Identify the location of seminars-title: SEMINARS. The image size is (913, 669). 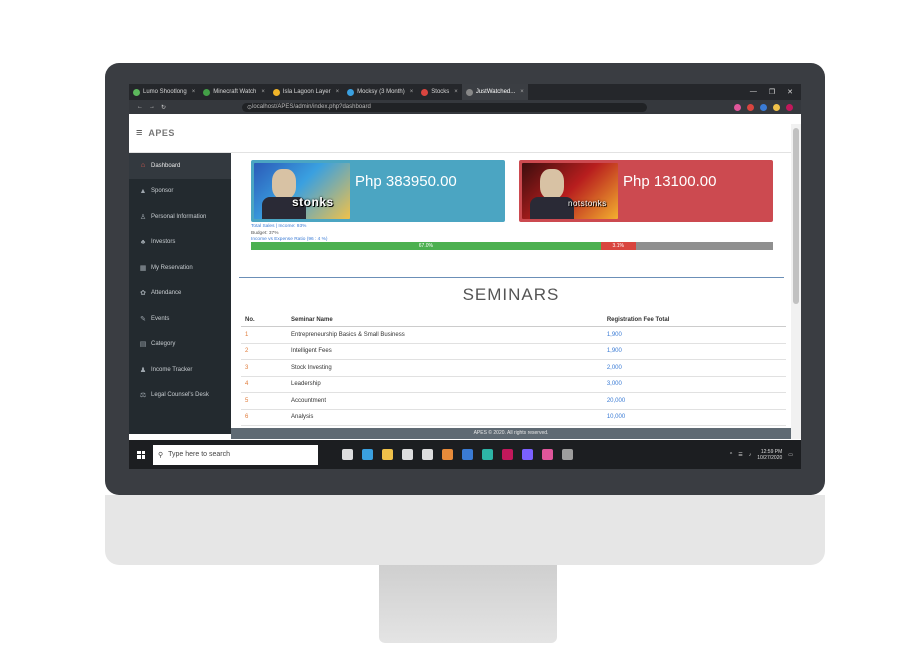
(511, 294).